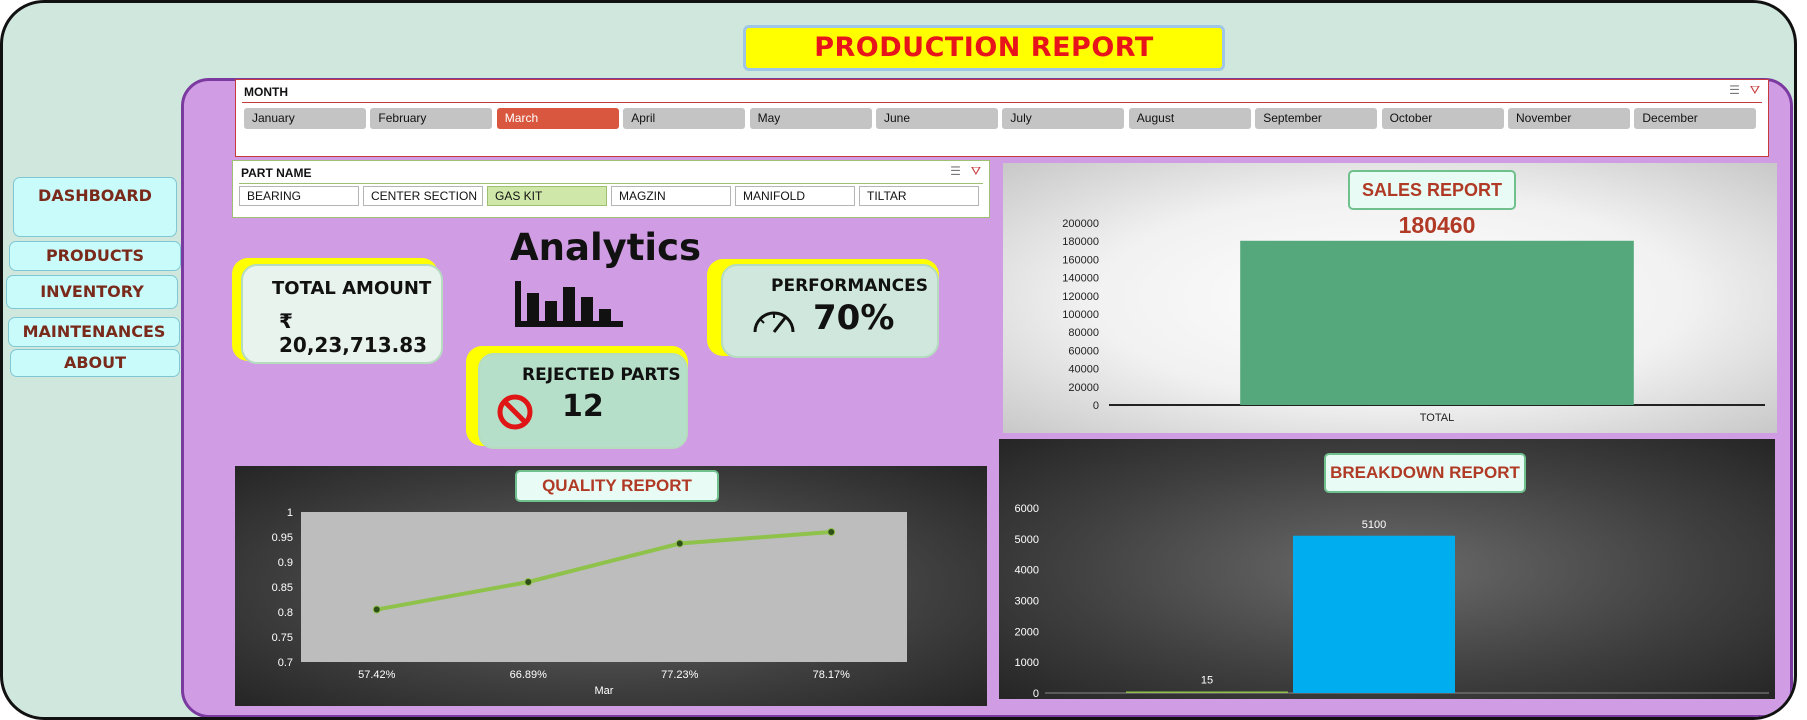 The height and width of the screenshot is (720, 1807). Describe the element at coordinates (569, 304) in the screenshot. I see `bar-chart-icon` at that location.